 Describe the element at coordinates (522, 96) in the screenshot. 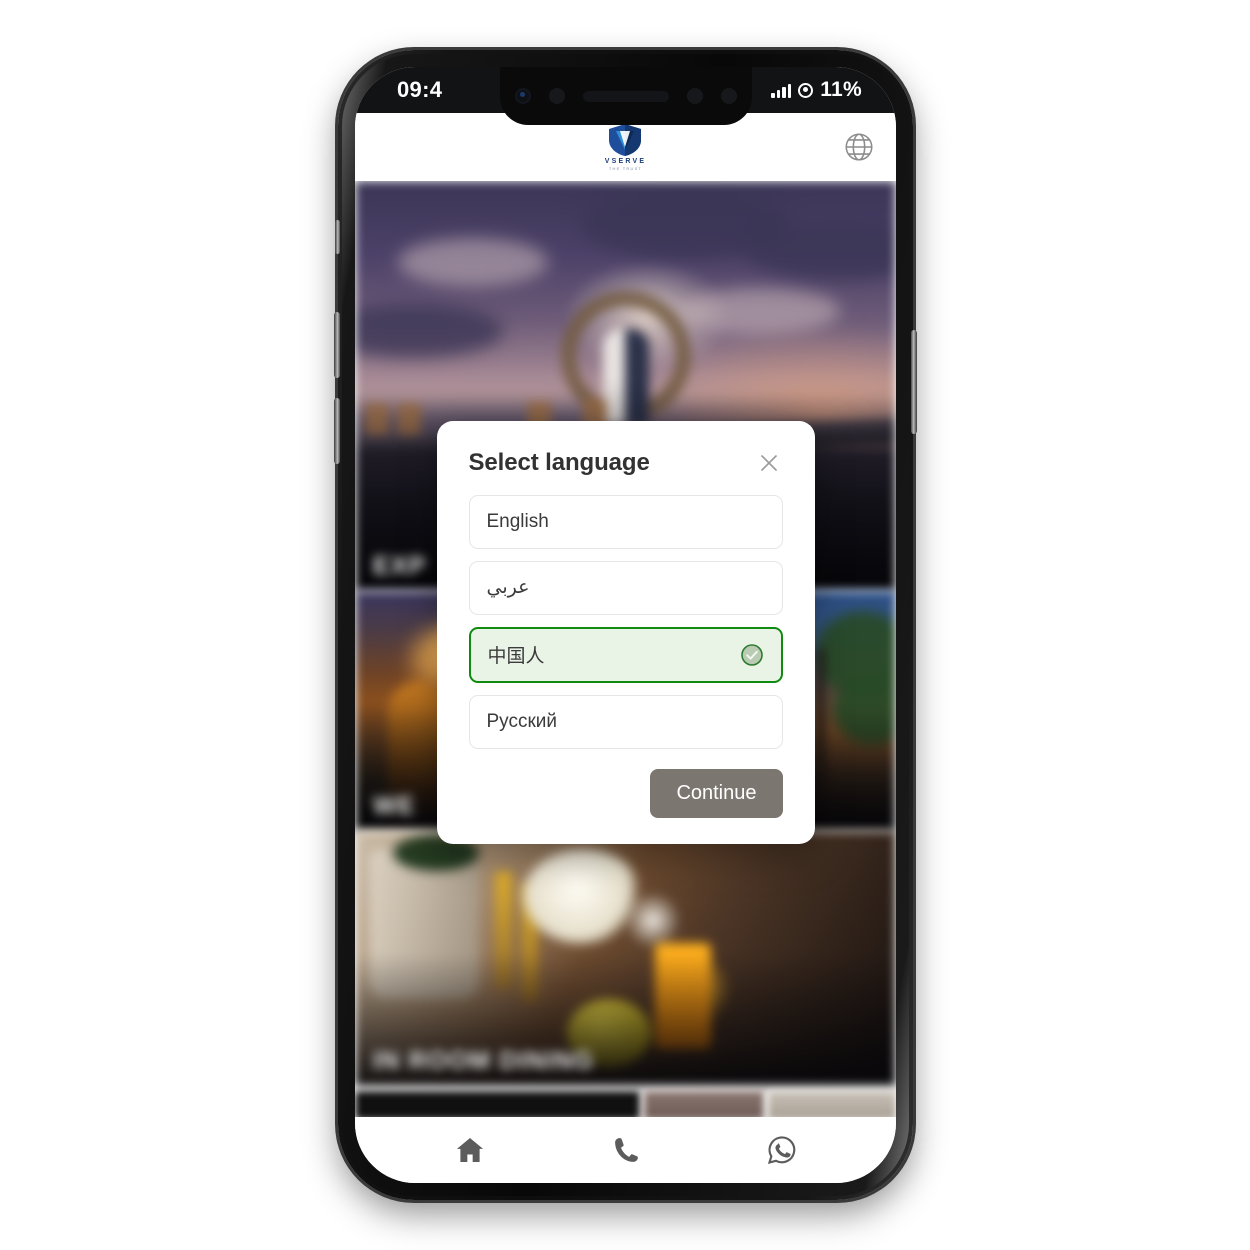

I see `front-camera-icon` at that location.